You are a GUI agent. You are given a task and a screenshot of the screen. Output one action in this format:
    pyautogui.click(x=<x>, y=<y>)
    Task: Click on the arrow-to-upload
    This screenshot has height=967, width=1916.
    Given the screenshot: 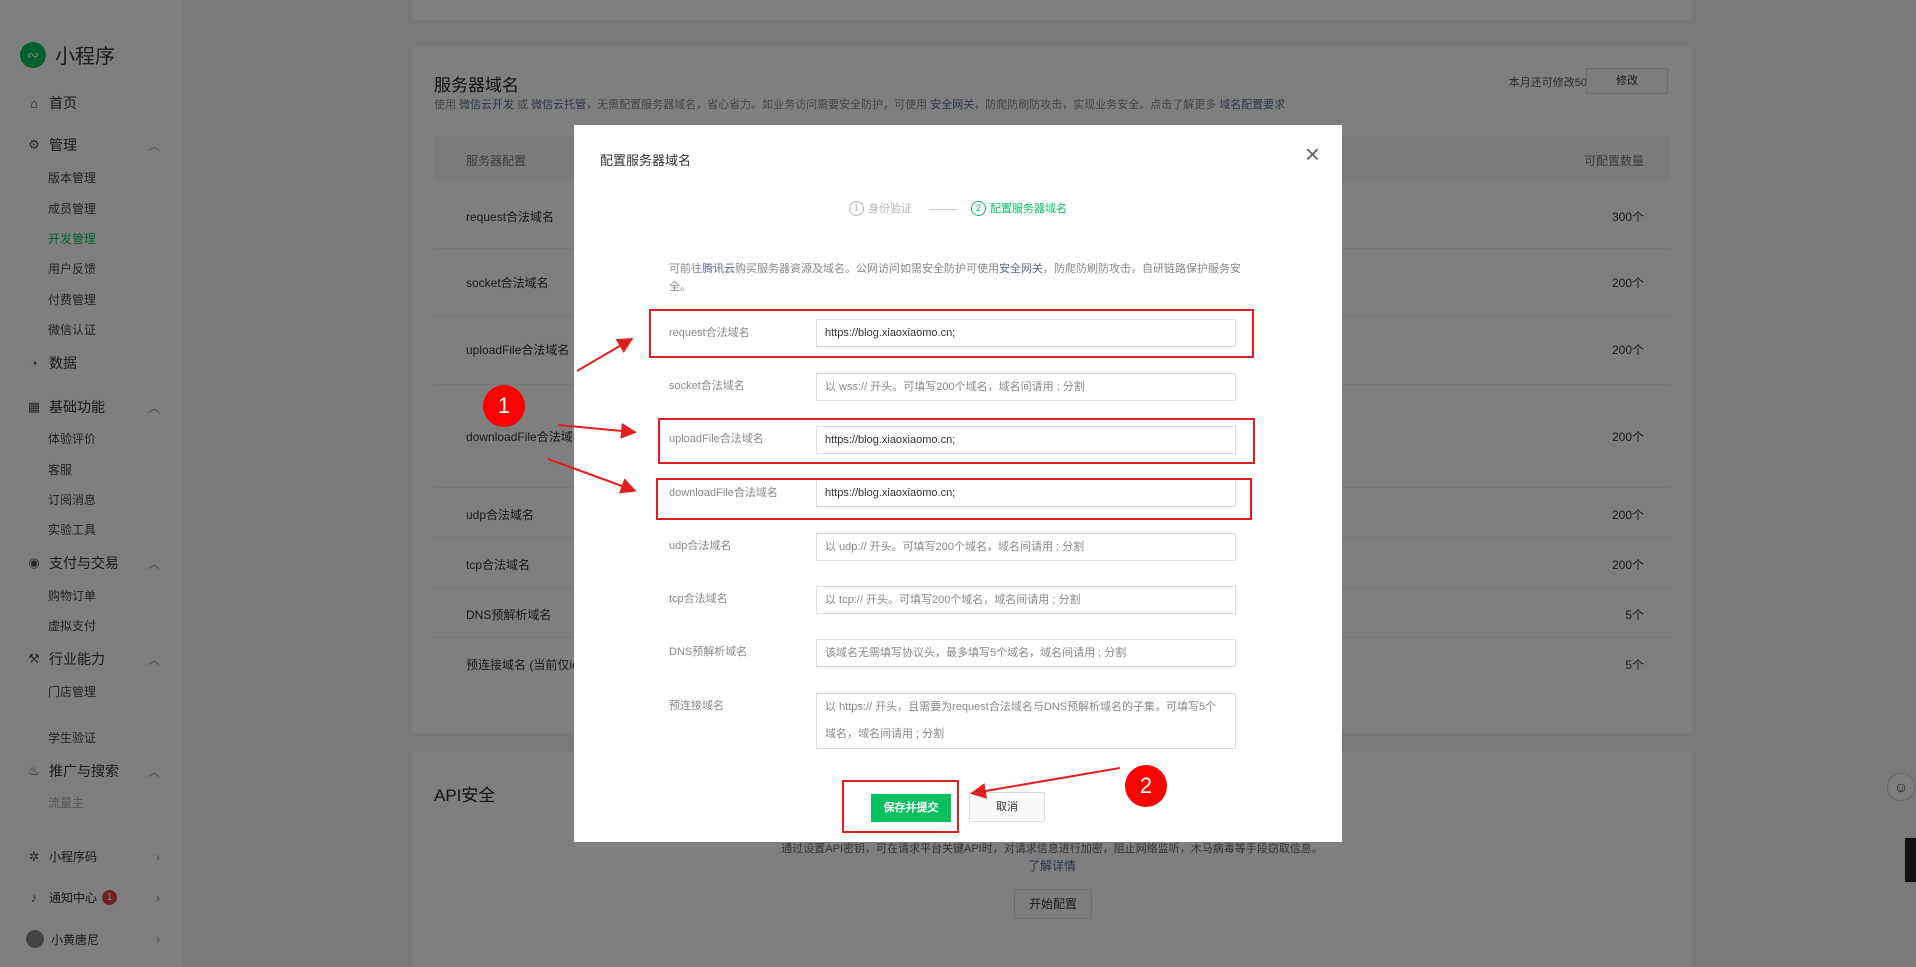 What is the action you would take?
    pyautogui.click(x=597, y=430)
    